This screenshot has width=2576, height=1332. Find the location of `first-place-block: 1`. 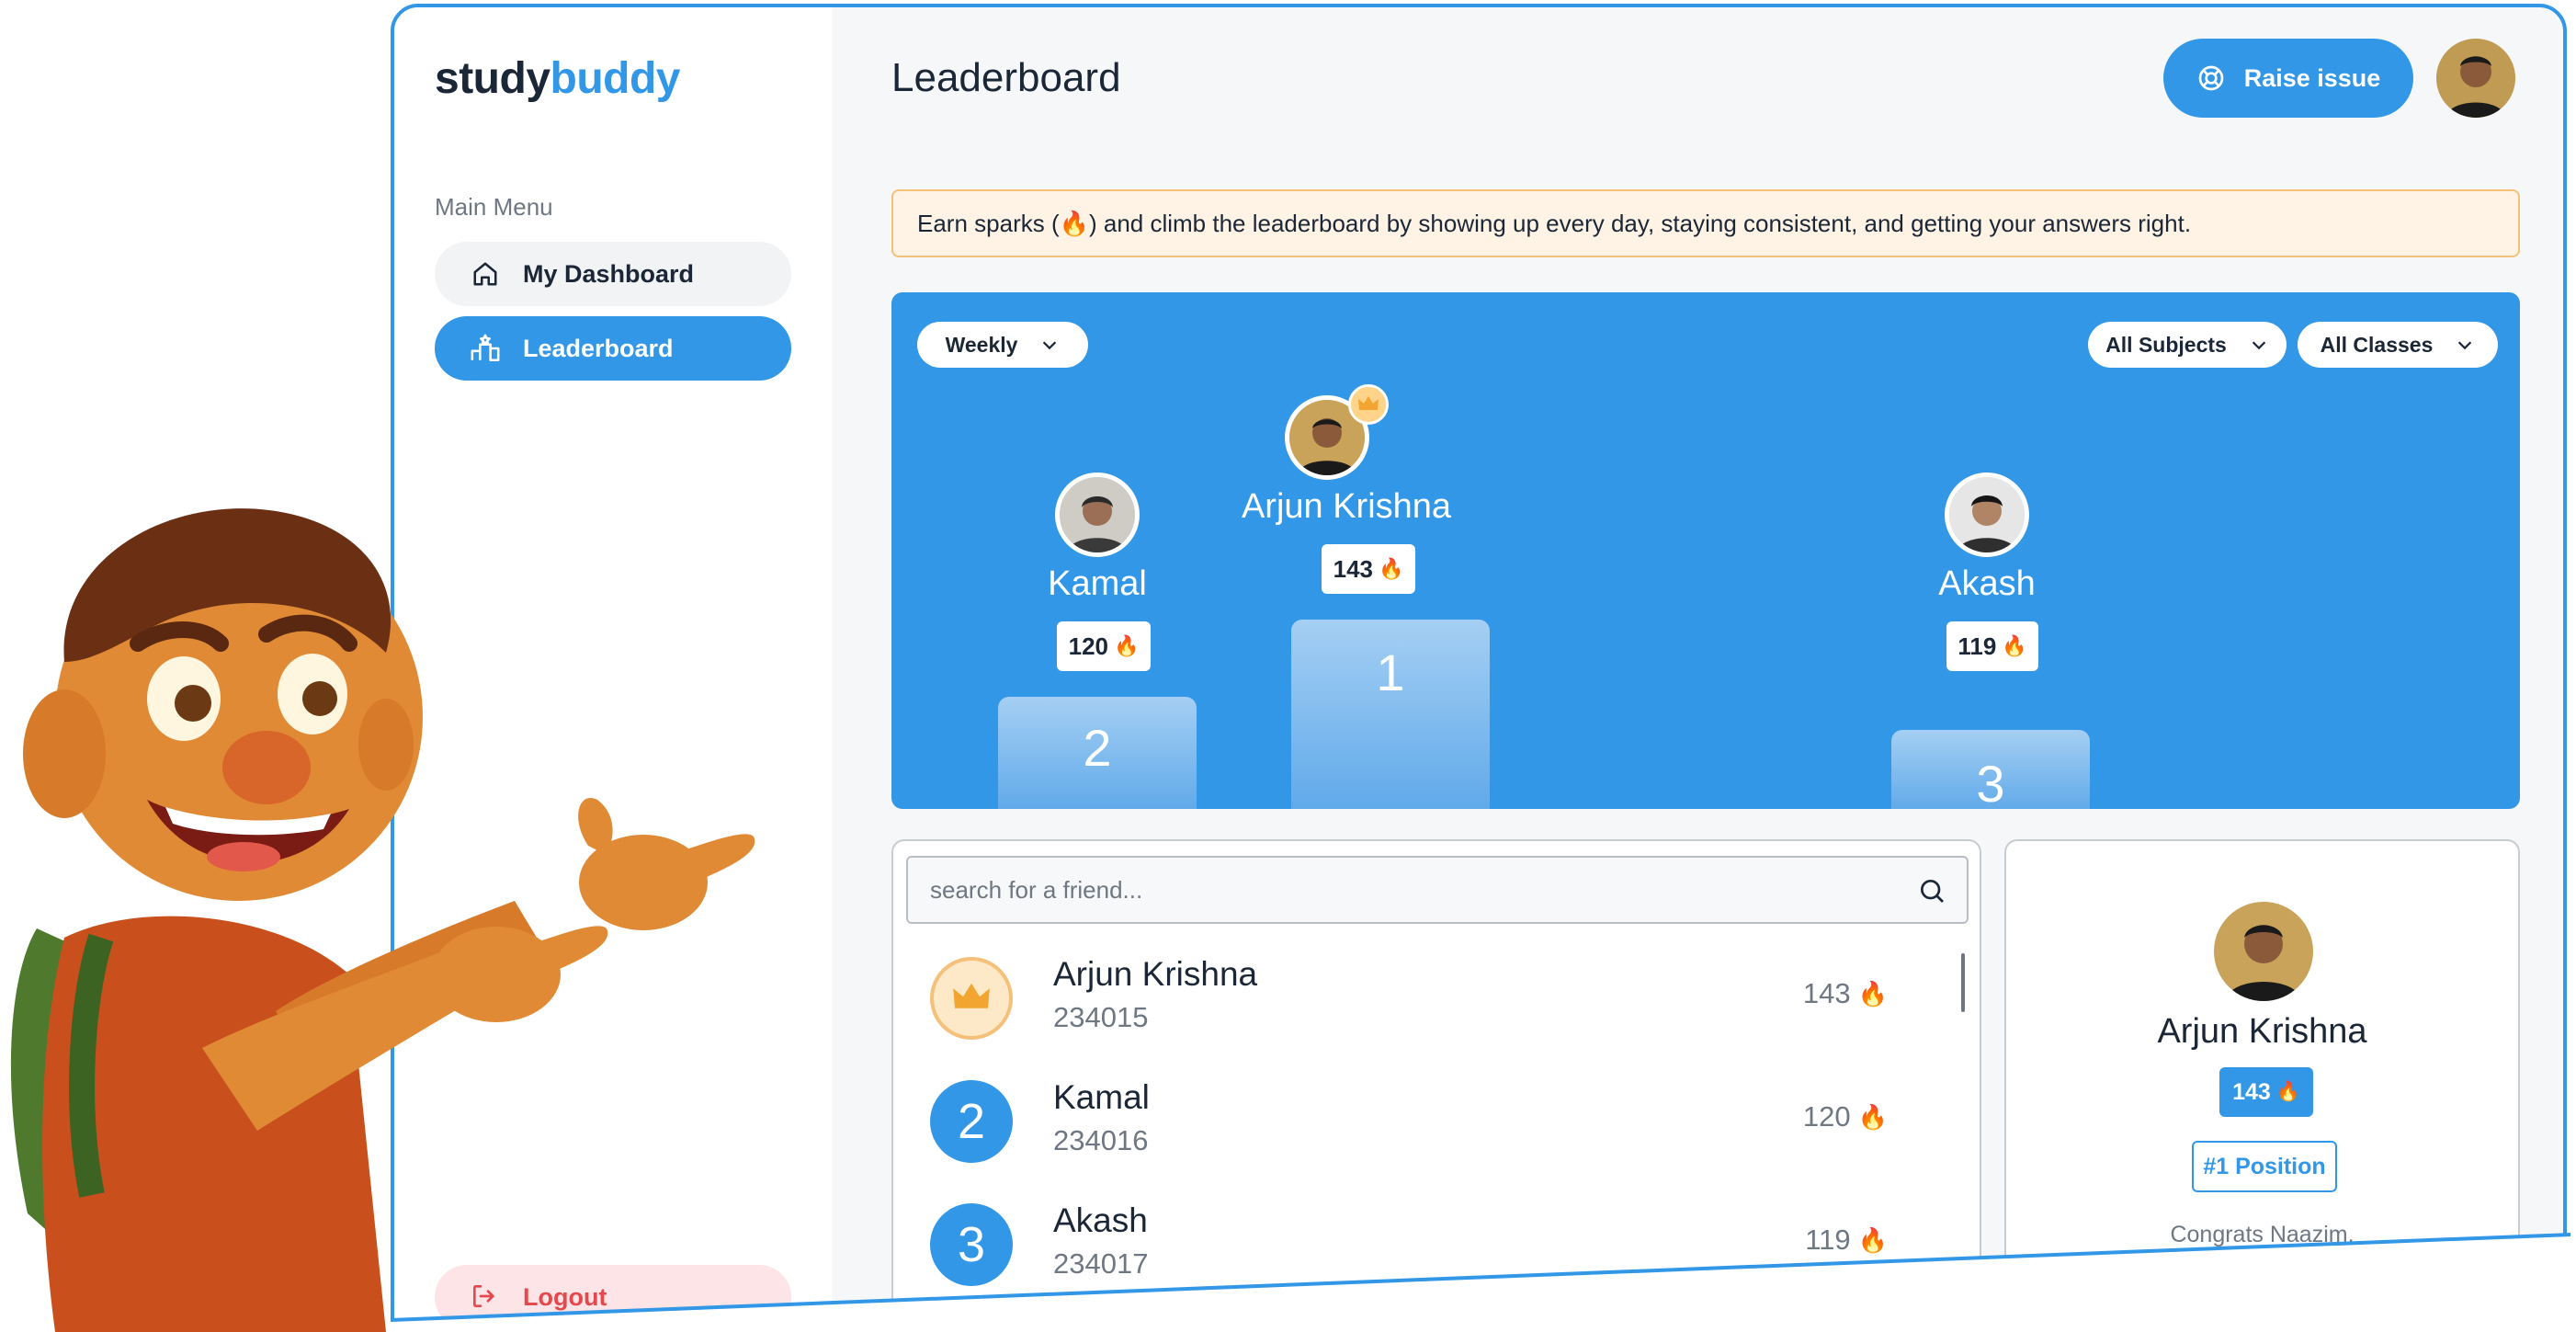

first-place-block: 1 is located at coordinates (1390, 714).